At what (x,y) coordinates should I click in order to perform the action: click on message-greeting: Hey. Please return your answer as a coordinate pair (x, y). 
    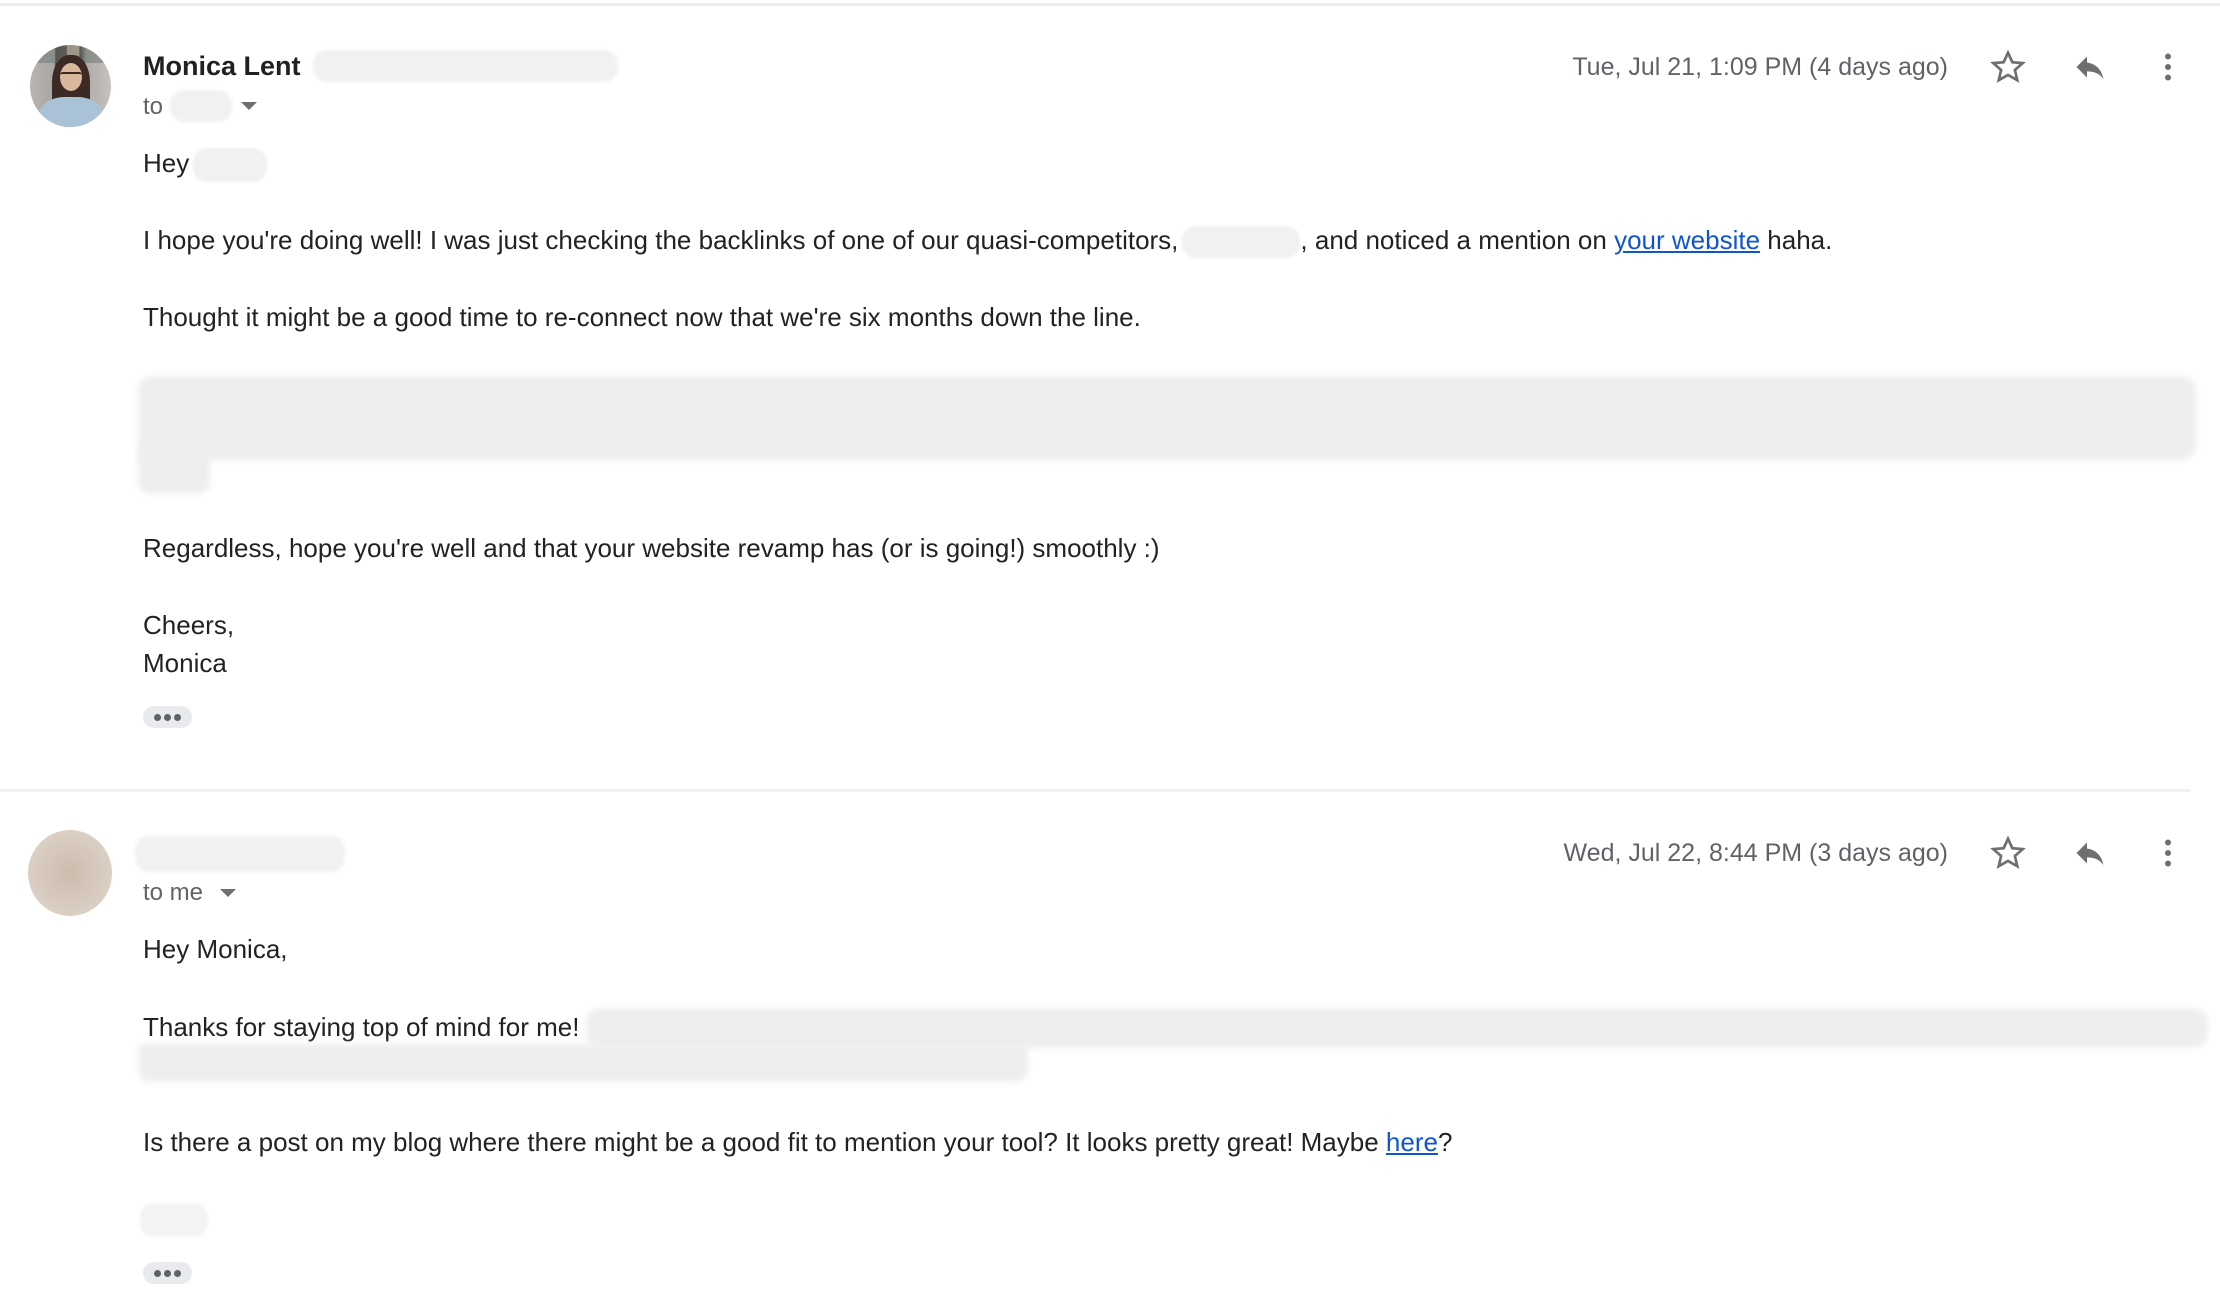
    Looking at the image, I should click on (205, 165).